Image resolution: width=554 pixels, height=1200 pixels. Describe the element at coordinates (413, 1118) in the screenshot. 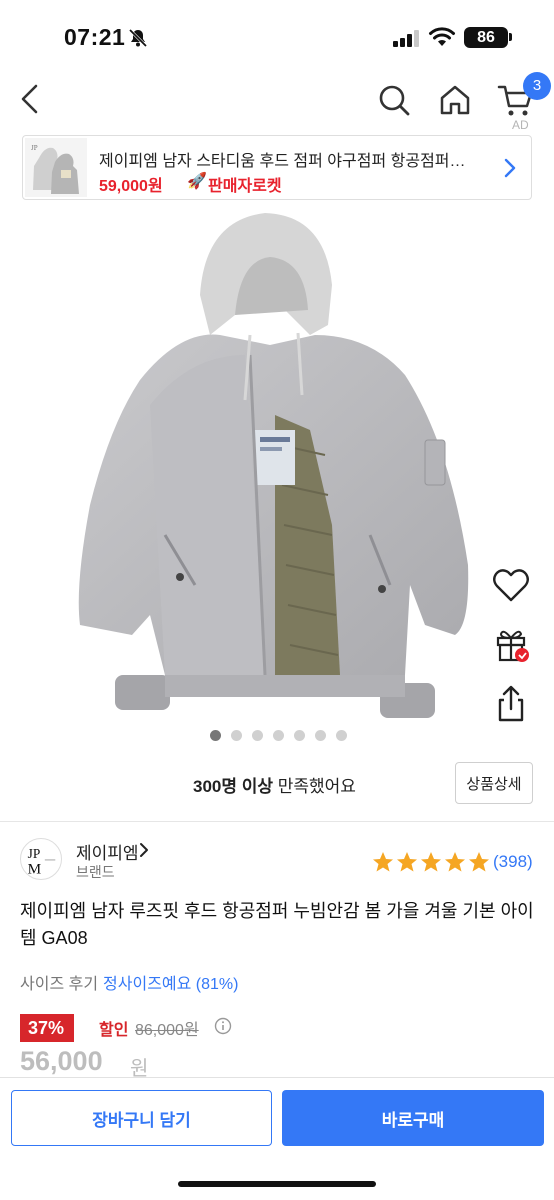

I see `buy-now-button: 바로구매` at that location.